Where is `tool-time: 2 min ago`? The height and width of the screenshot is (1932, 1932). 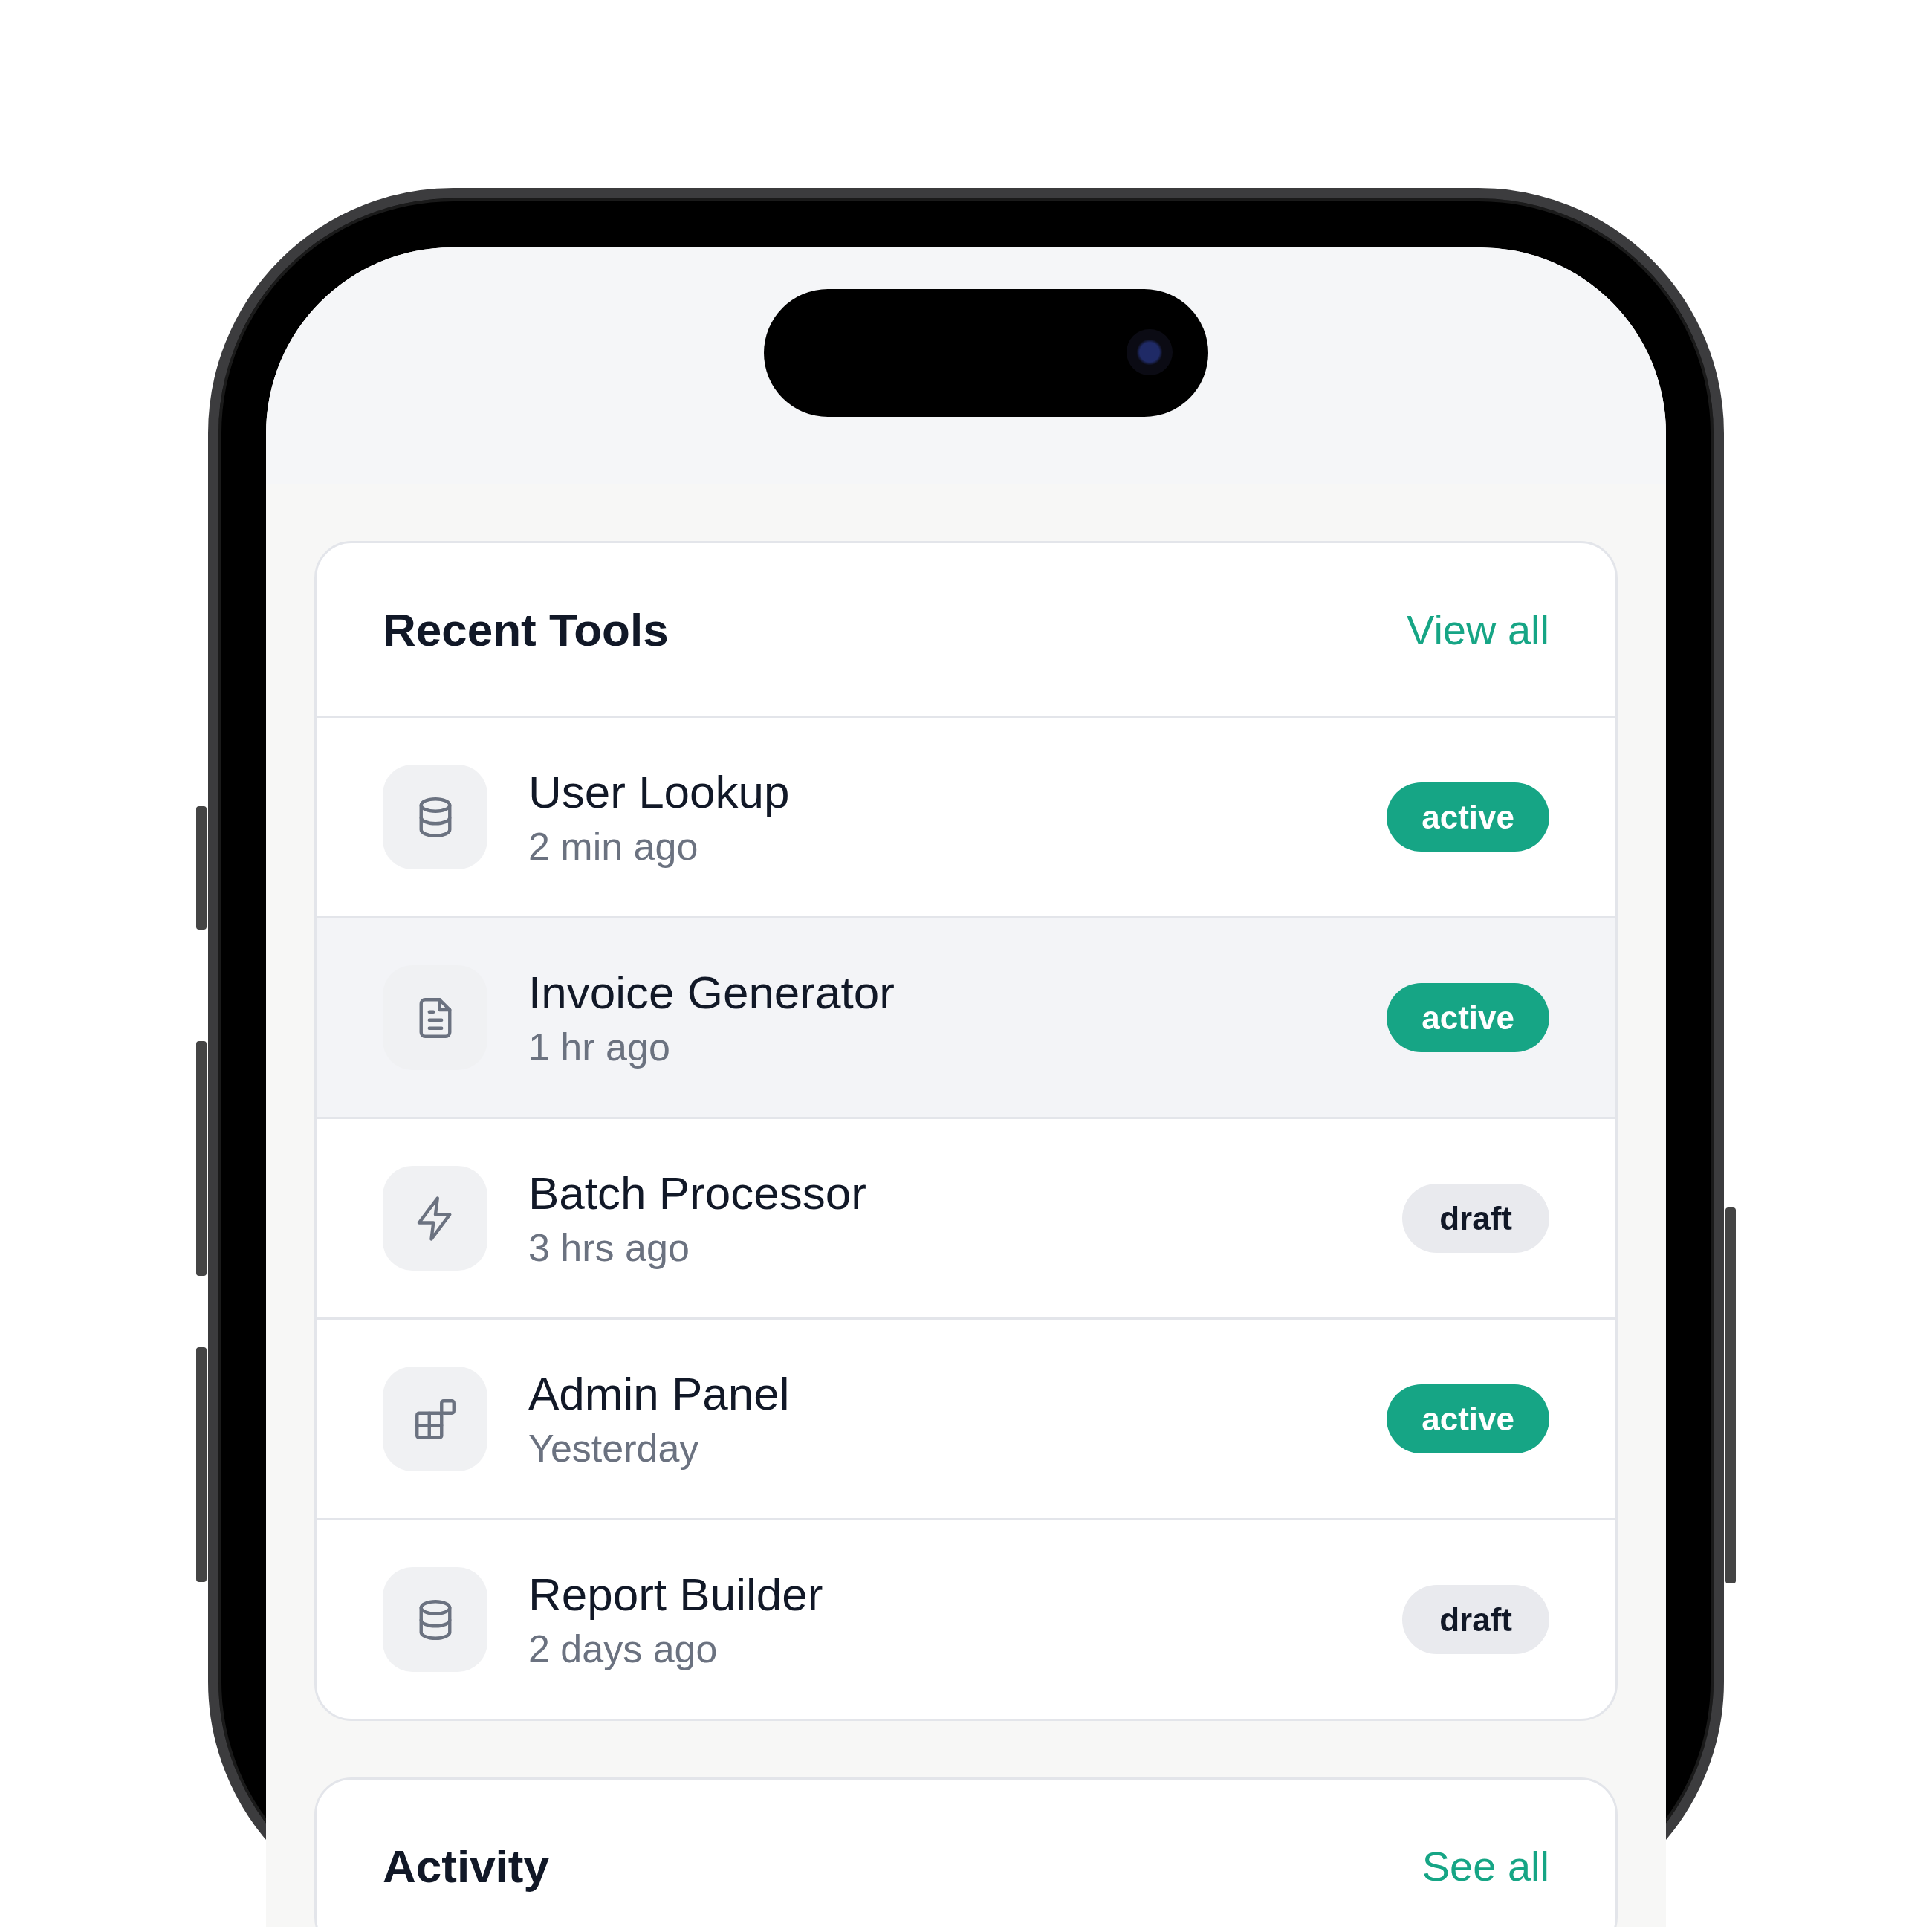 tool-time: 2 min ago is located at coordinates (613, 846).